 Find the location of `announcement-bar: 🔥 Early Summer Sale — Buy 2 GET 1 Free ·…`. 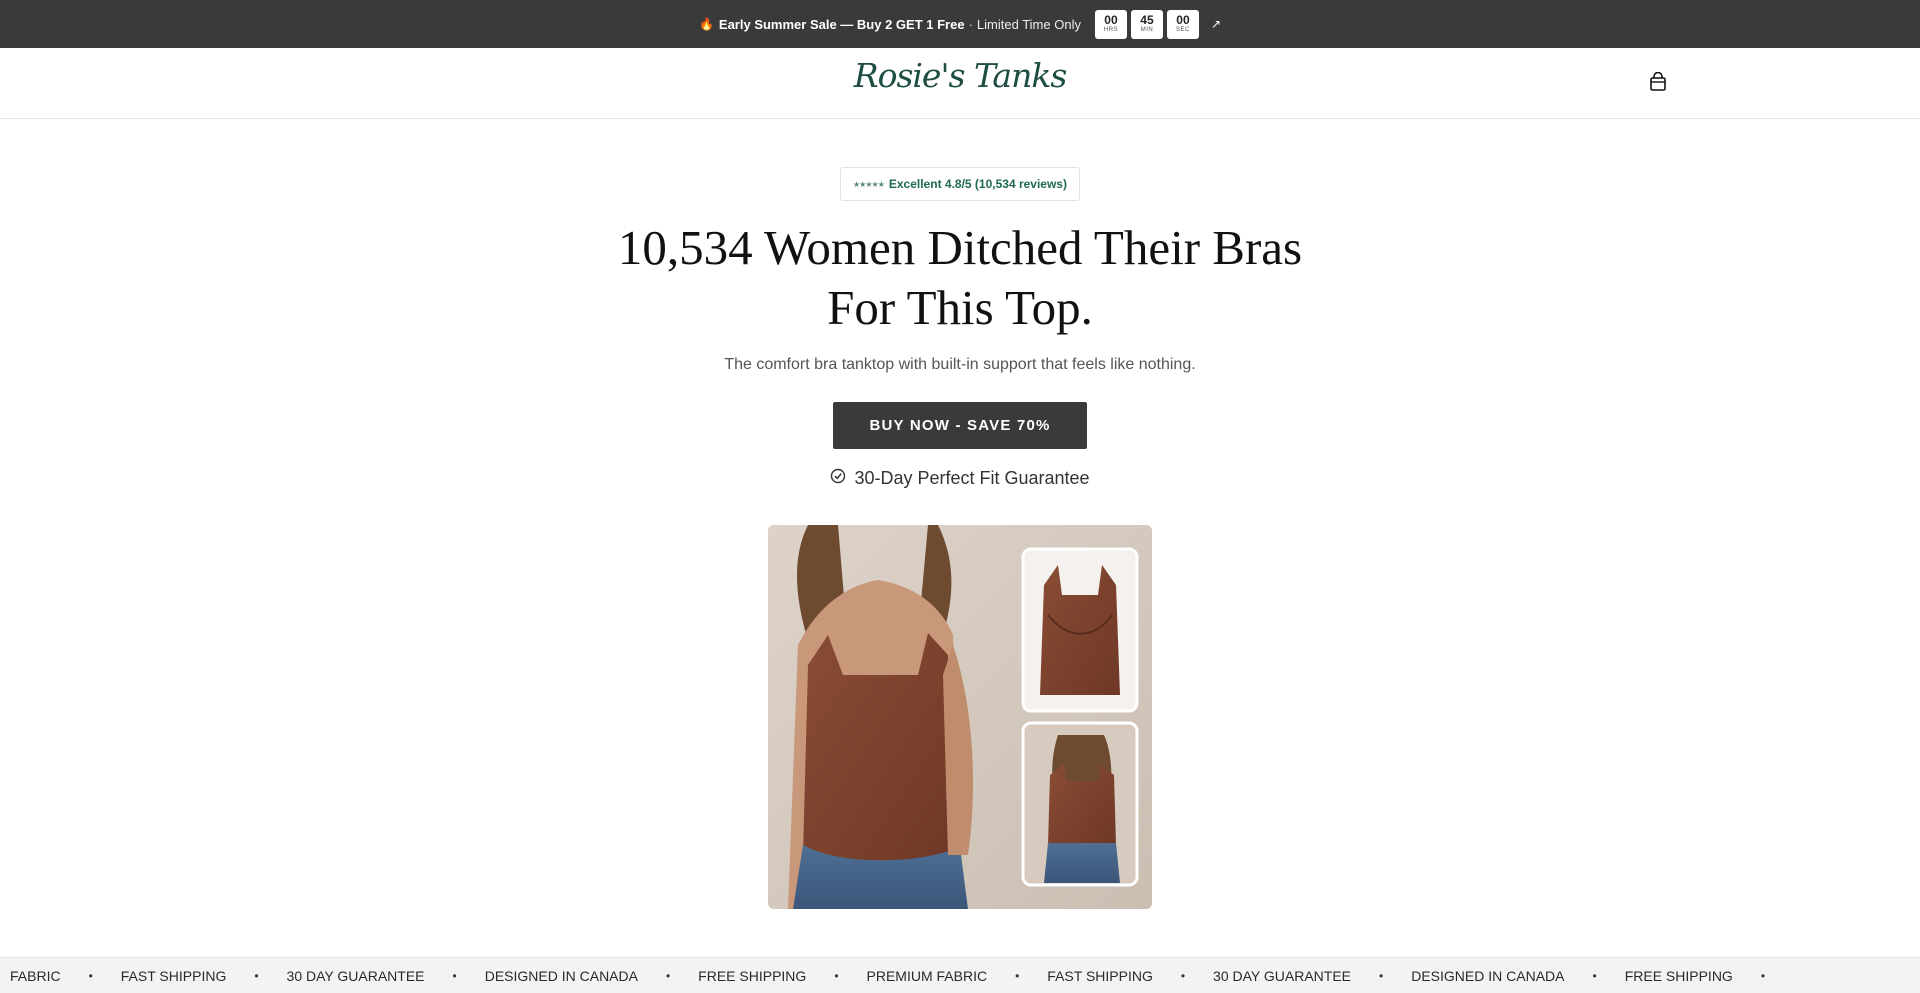

announcement-bar: 🔥 Early Summer Sale — Buy 2 GET 1 Free ·… is located at coordinates (960, 24).